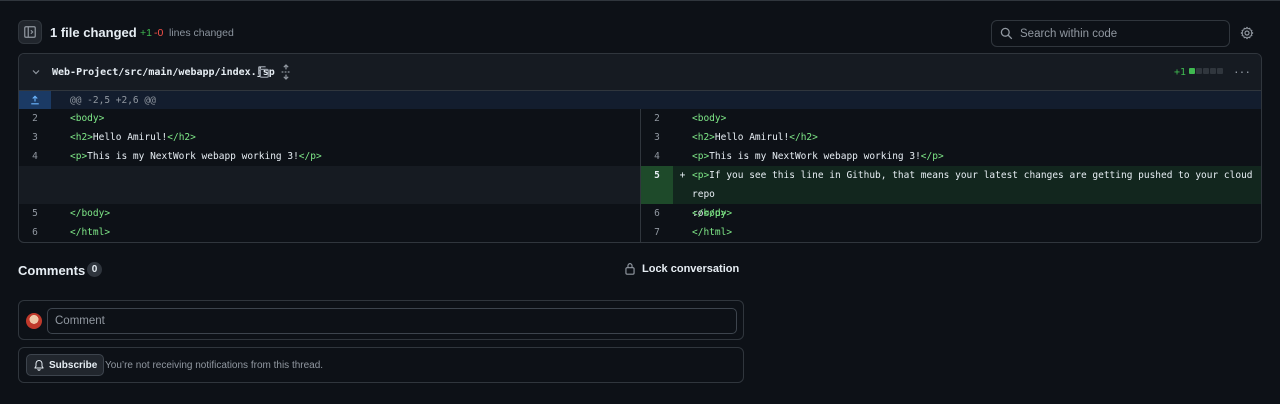 The height and width of the screenshot is (404, 1280). I want to click on lock-icon, so click(630, 269).